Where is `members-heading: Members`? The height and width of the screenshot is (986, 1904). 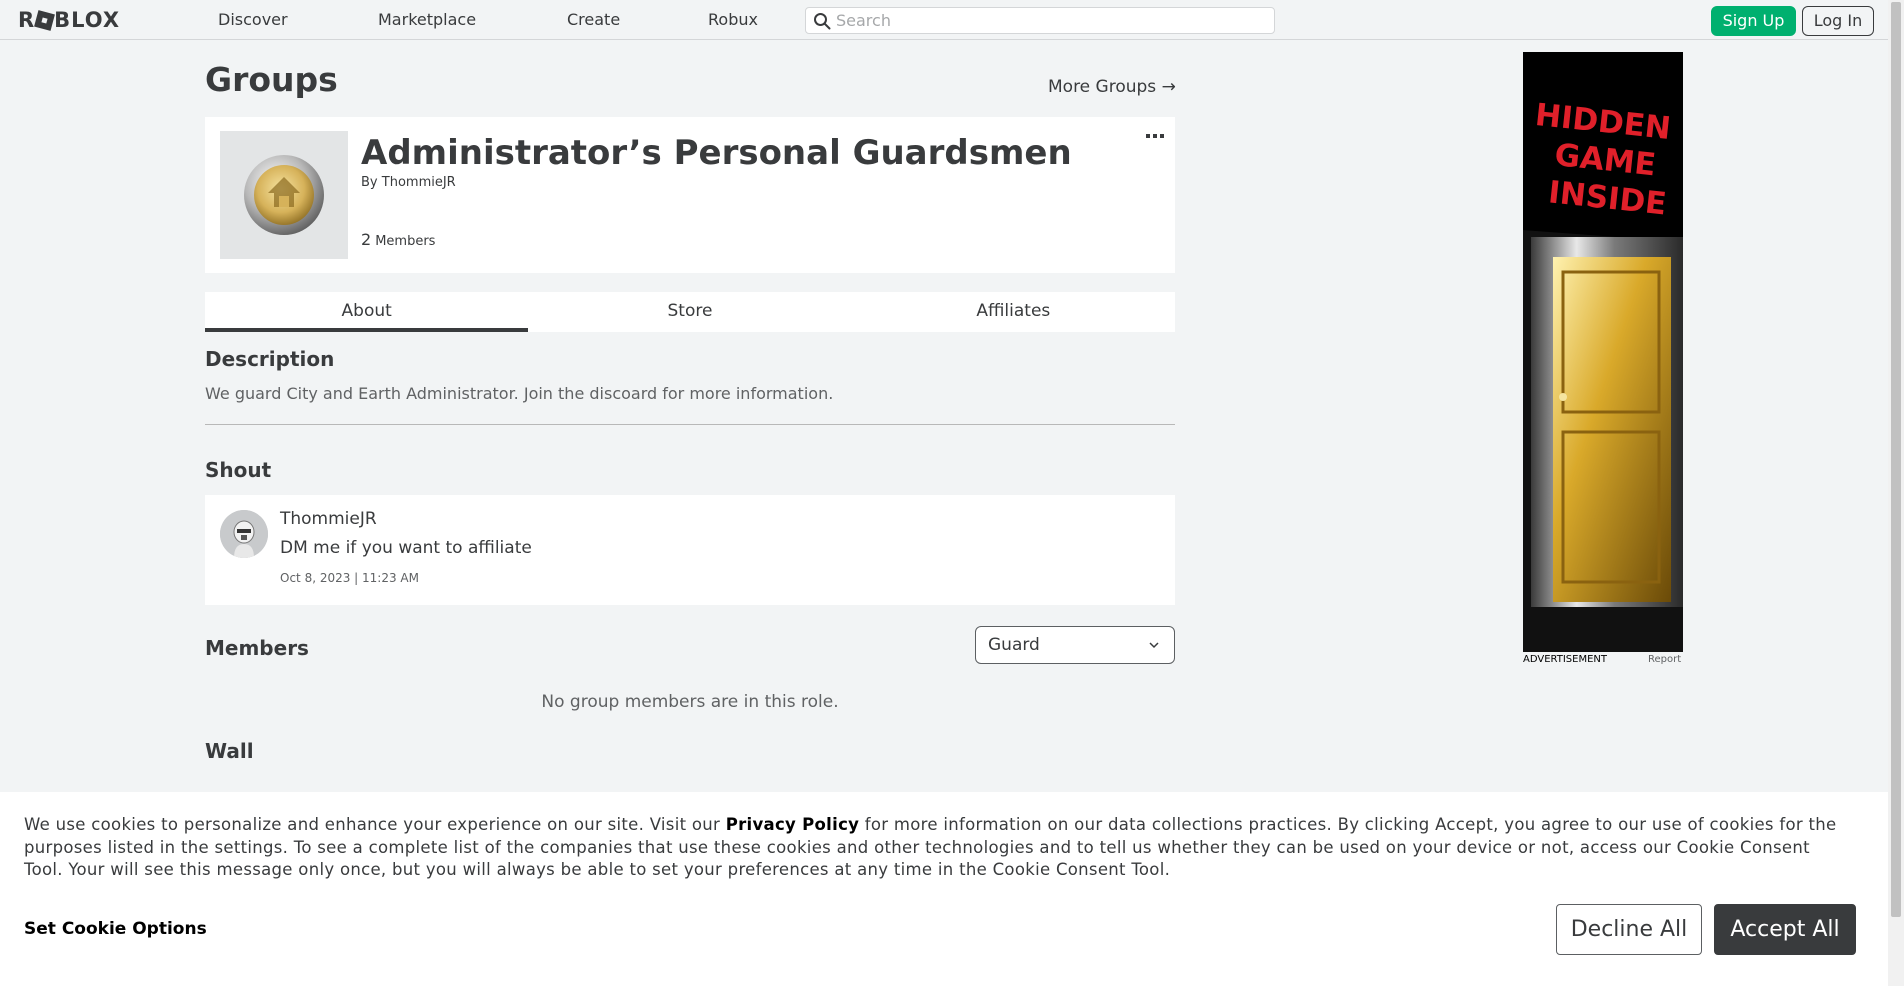
members-heading: Members is located at coordinates (257, 648).